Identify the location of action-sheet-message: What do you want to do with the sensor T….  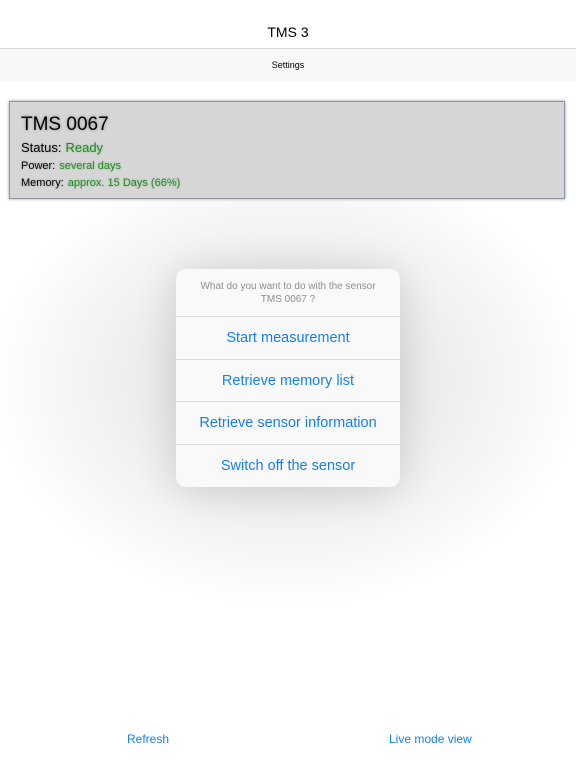
(288, 293).